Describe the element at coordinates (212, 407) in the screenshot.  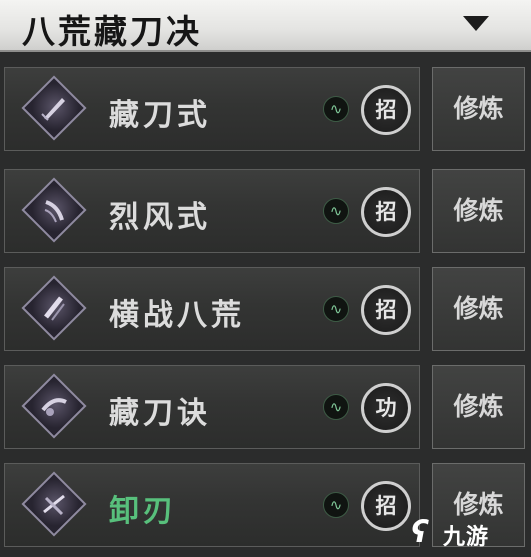
I see `skill-panel: 藏刀诀 ∿ 功` at that location.